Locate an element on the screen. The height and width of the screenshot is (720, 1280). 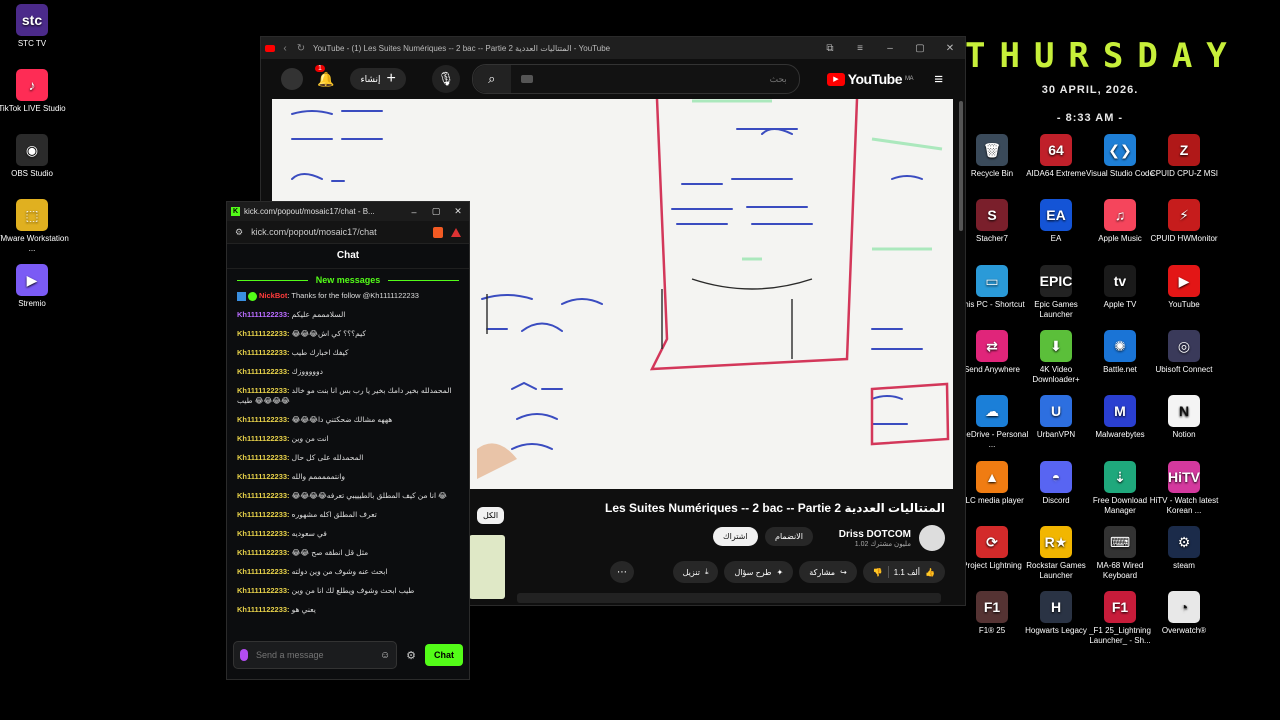
browser-menu-icon: ≡ is located at coordinates (860, 48).